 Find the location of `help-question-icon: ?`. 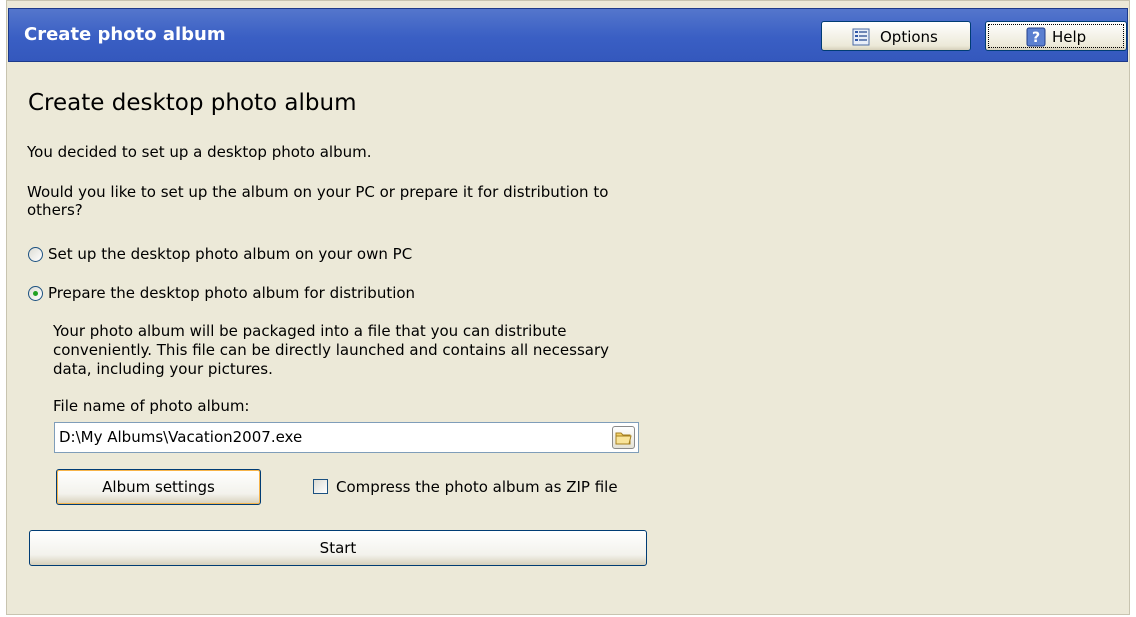

help-question-icon: ? is located at coordinates (1036, 37).